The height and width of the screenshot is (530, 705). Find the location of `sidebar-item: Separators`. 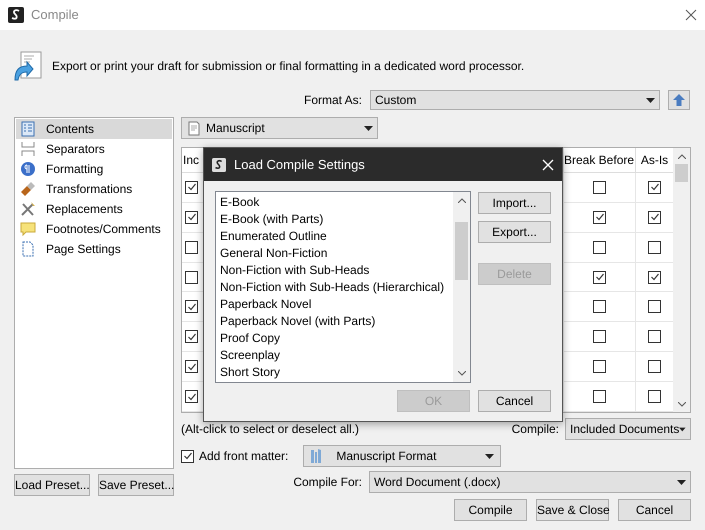

sidebar-item: Separators is located at coordinates (94, 149).